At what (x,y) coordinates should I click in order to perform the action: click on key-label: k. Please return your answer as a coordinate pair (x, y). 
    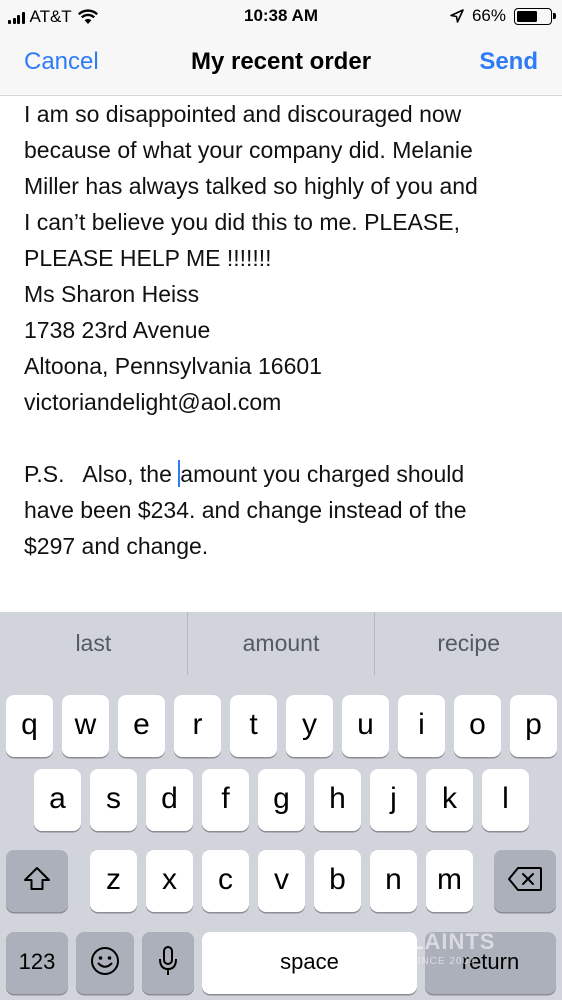
    Looking at the image, I should click on (449, 798).